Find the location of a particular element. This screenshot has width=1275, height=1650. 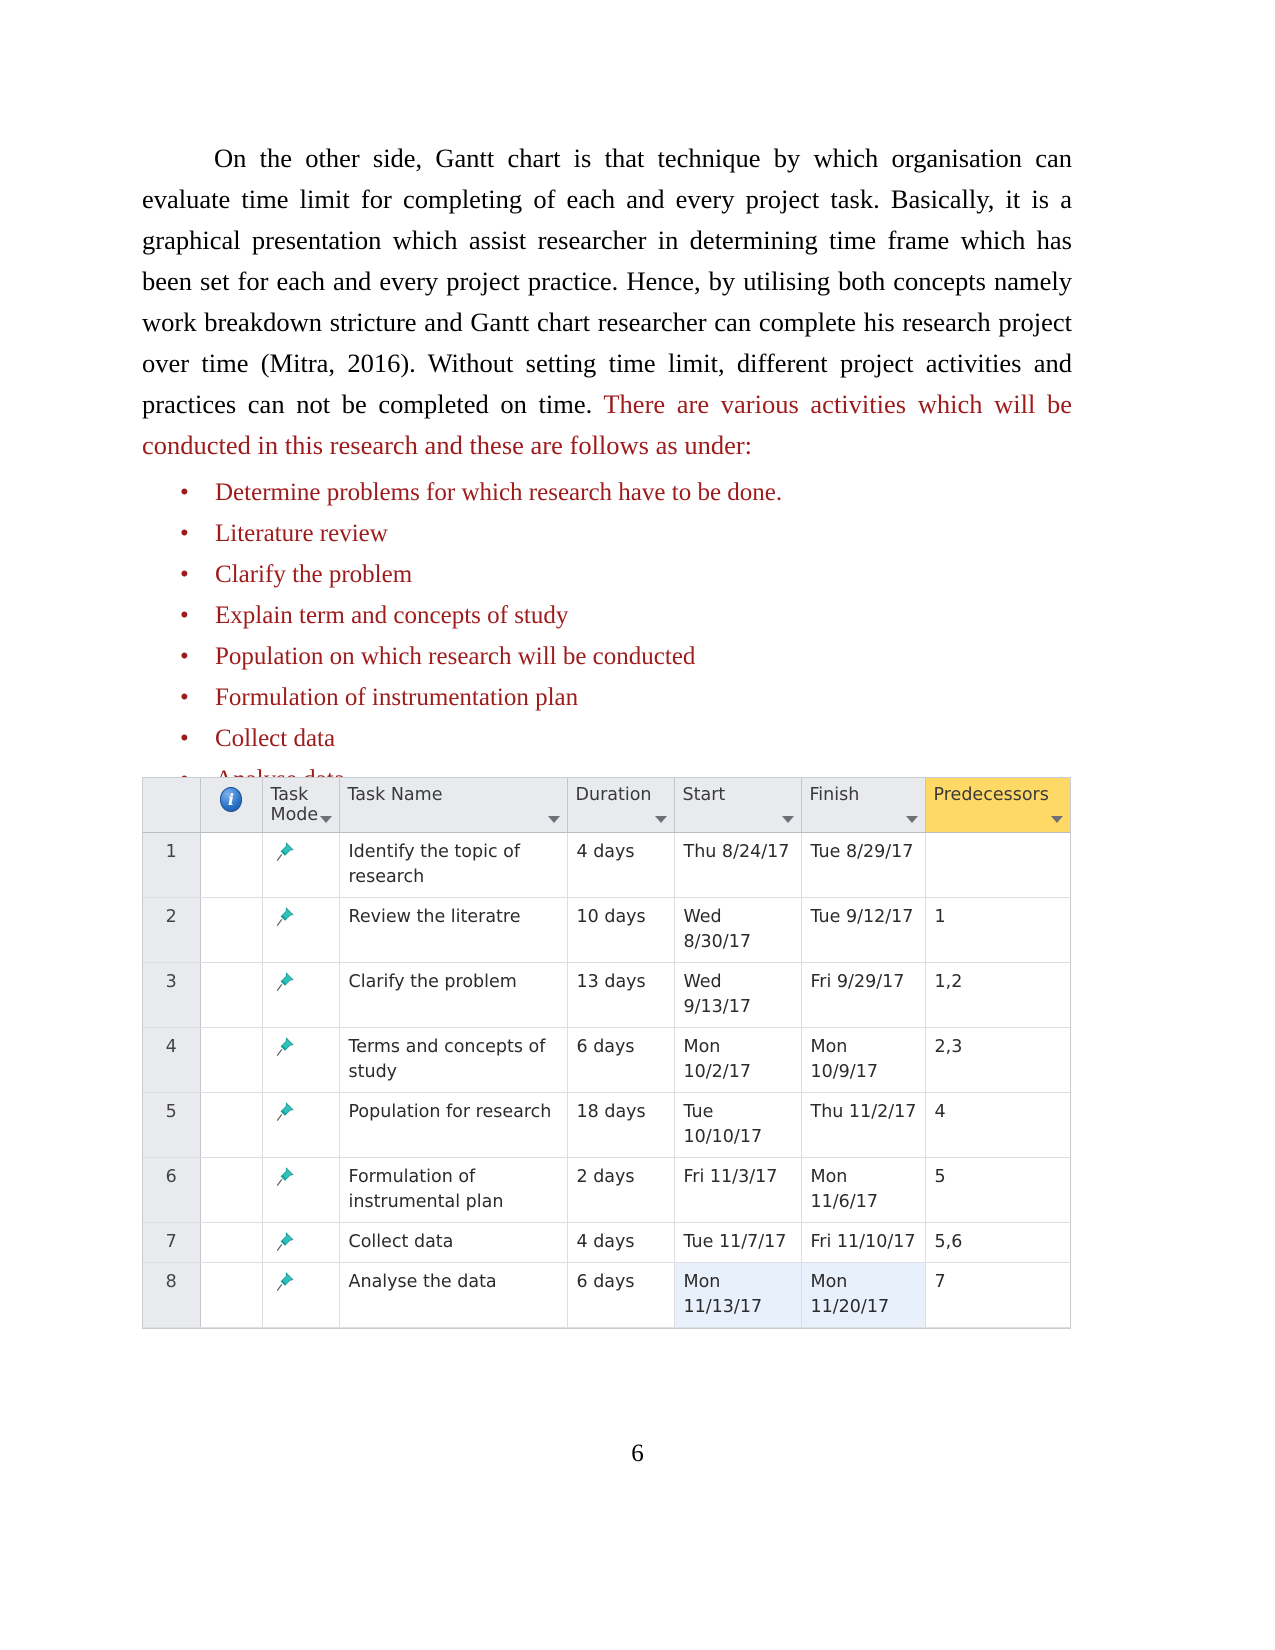

row-task-name-cell: Identify the topic of research is located at coordinates (453, 865).